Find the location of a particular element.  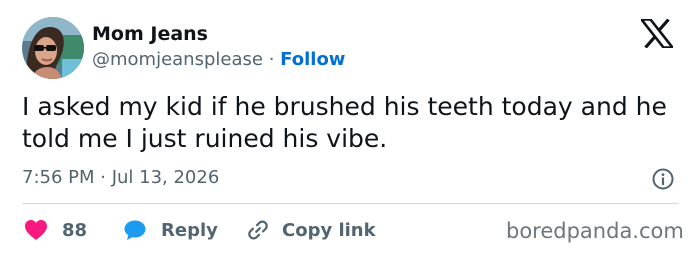

avatar is located at coordinates (53, 48).